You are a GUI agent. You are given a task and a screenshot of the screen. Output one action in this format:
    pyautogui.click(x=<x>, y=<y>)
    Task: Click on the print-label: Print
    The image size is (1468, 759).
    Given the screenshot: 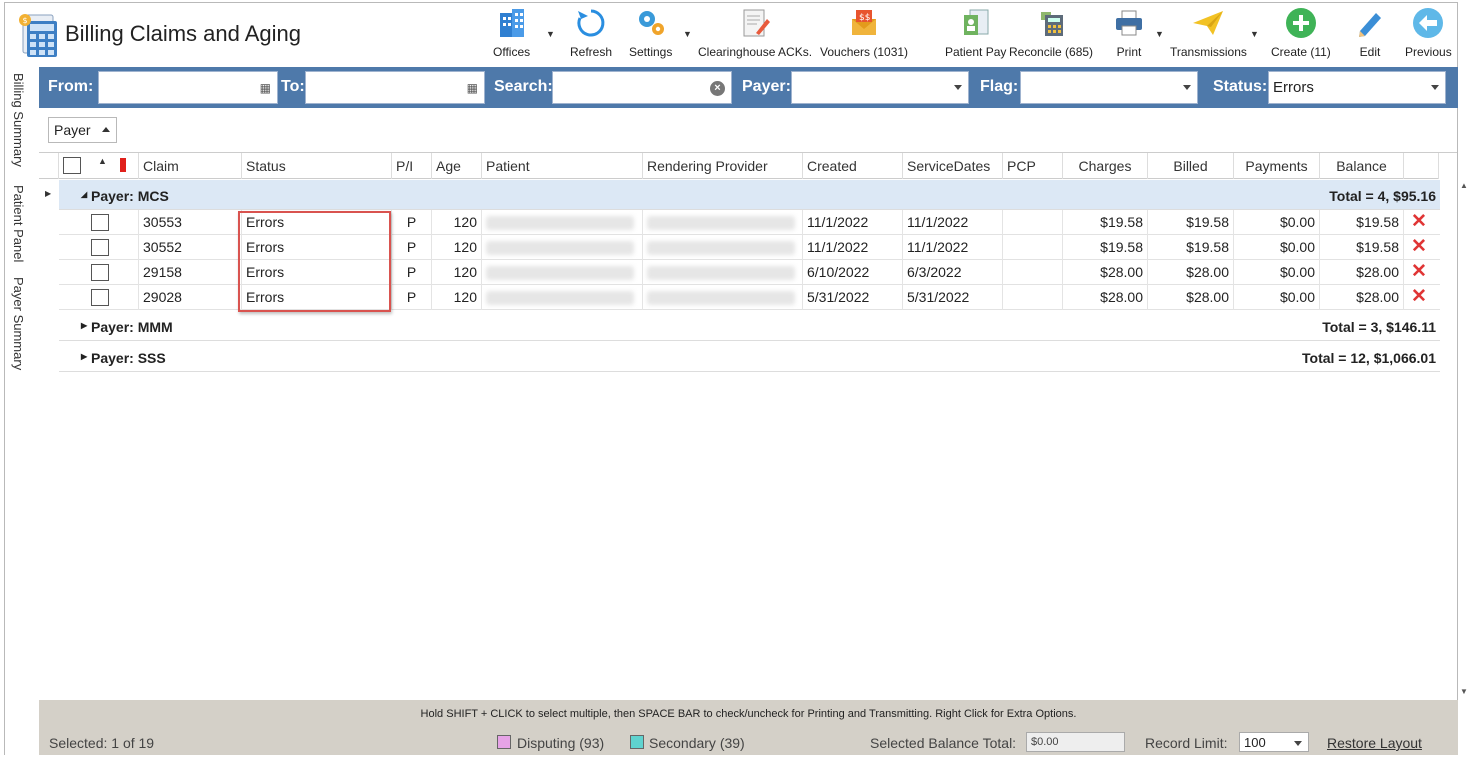 What is the action you would take?
    pyautogui.click(x=1129, y=52)
    